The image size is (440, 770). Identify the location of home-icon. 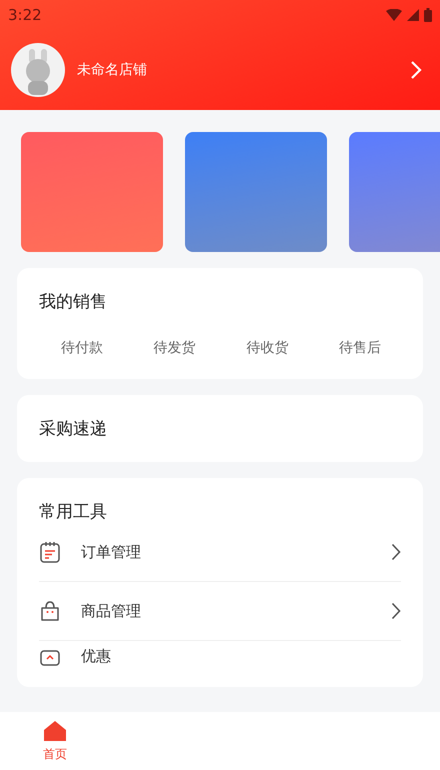
(55, 731).